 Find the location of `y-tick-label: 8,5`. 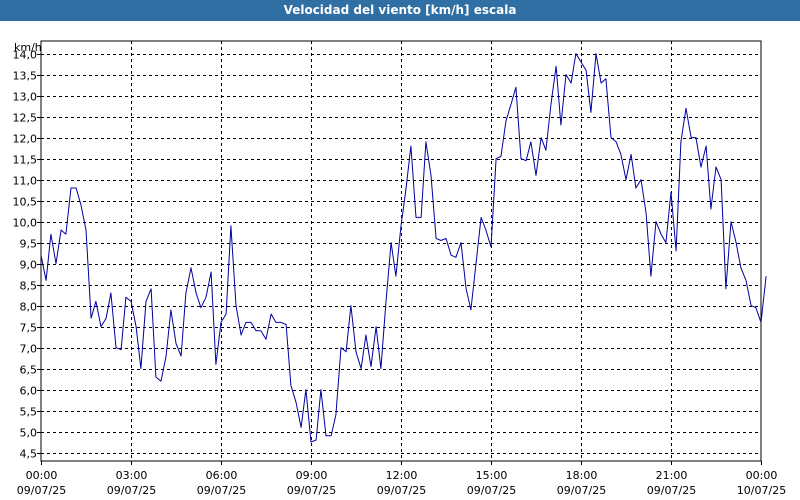

y-tick-label: 8,5 is located at coordinates (29, 286).